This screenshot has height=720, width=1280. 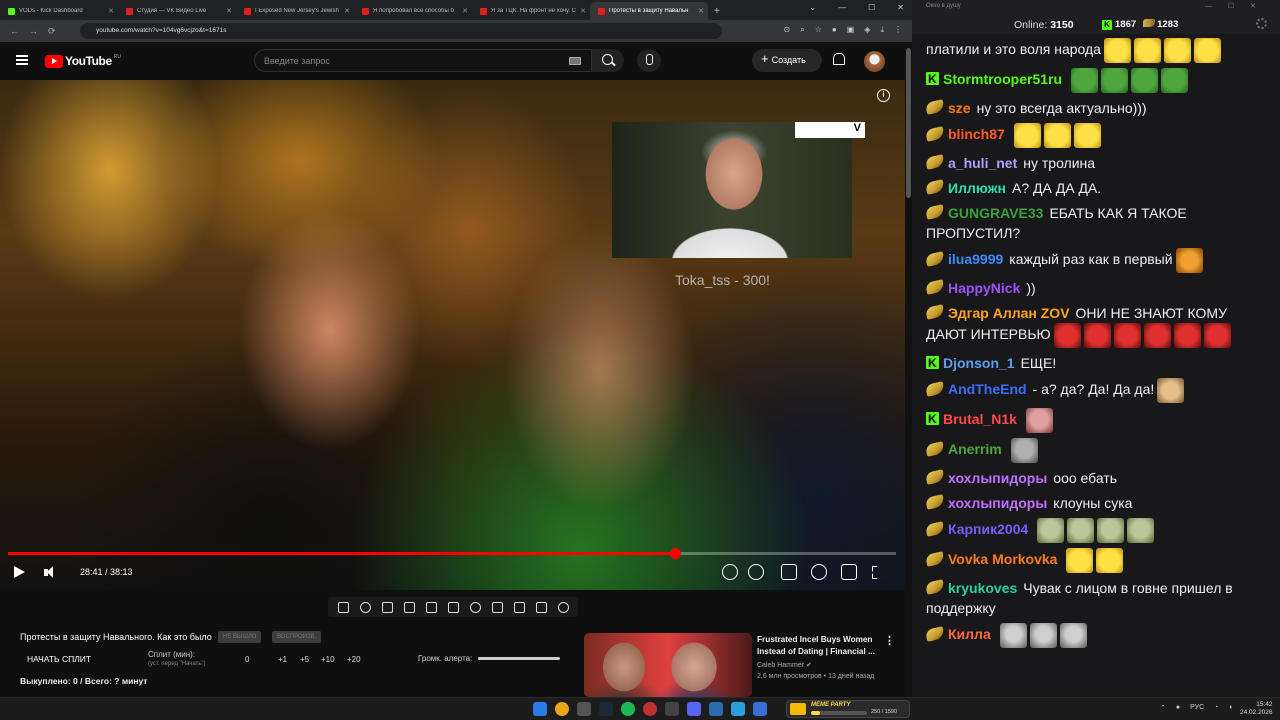 What do you see at coordinates (59, 11) in the screenshot?
I see `tab-kick-dashboard: VODs - Kick Dashboard ✕` at bounding box center [59, 11].